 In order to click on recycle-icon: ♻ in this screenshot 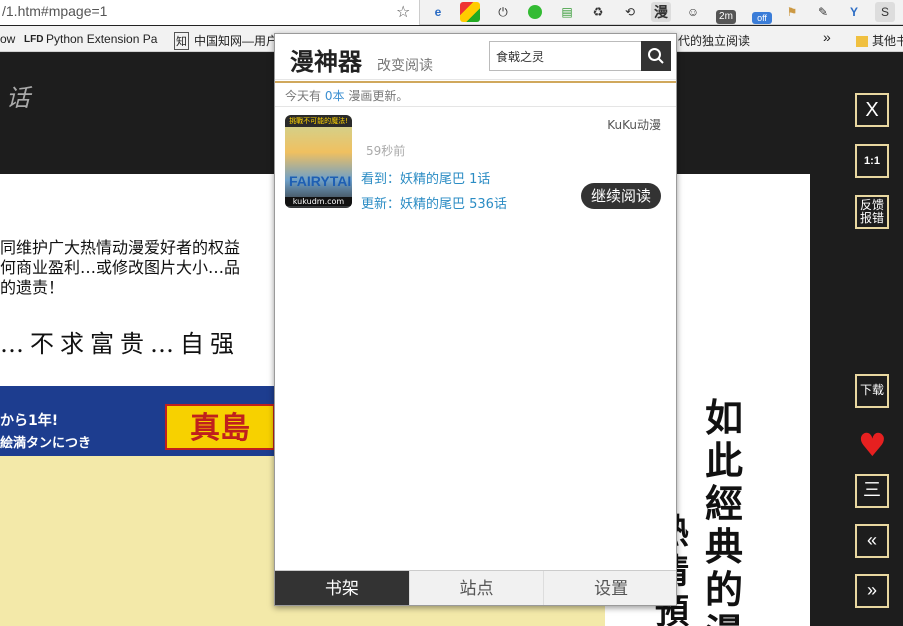, I will do `click(598, 12)`.